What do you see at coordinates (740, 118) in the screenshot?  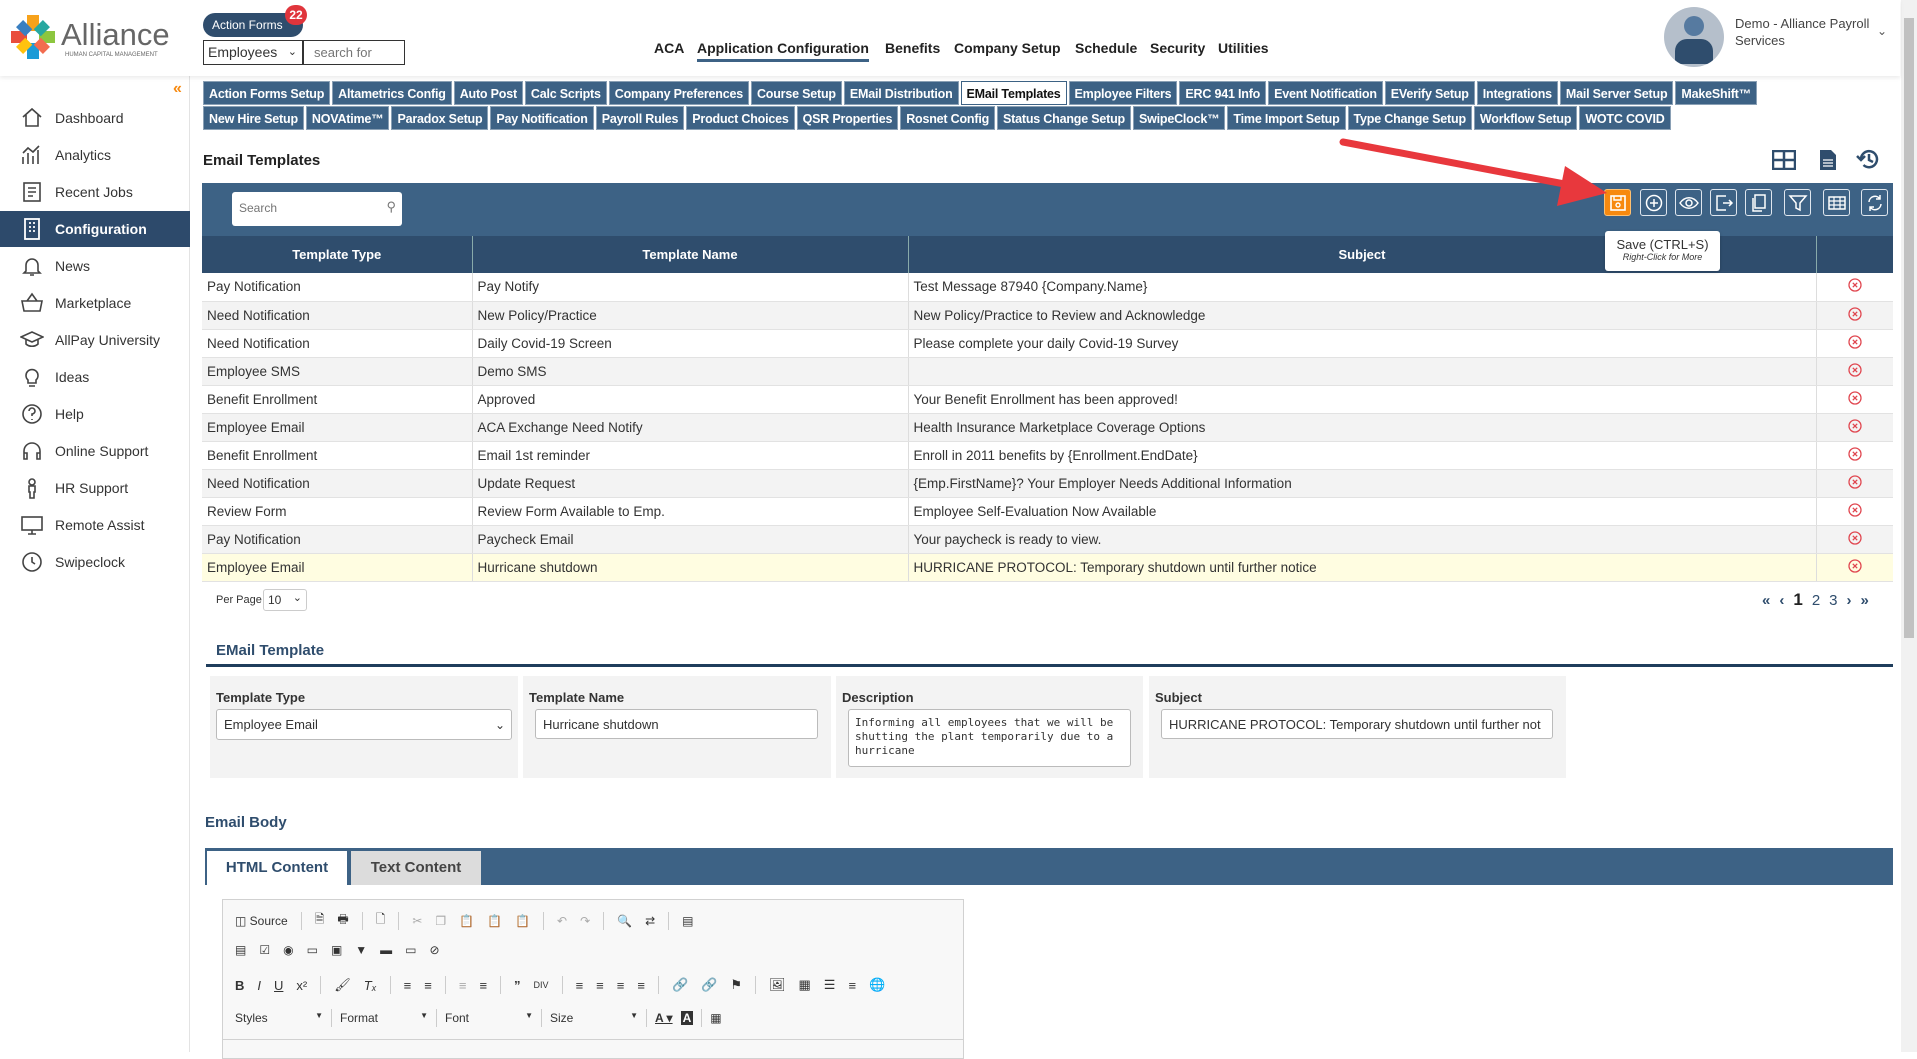 I see `config-tab: Product Choices` at bounding box center [740, 118].